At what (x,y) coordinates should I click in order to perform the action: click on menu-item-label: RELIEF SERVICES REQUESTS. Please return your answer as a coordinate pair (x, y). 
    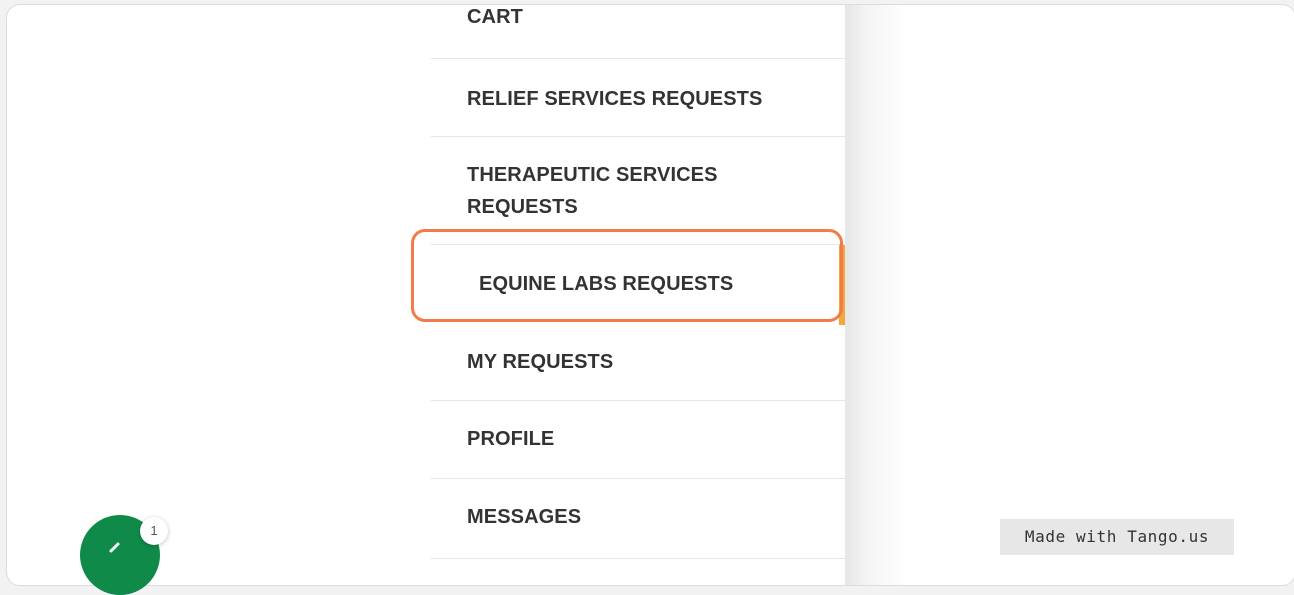
    Looking at the image, I should click on (615, 99).